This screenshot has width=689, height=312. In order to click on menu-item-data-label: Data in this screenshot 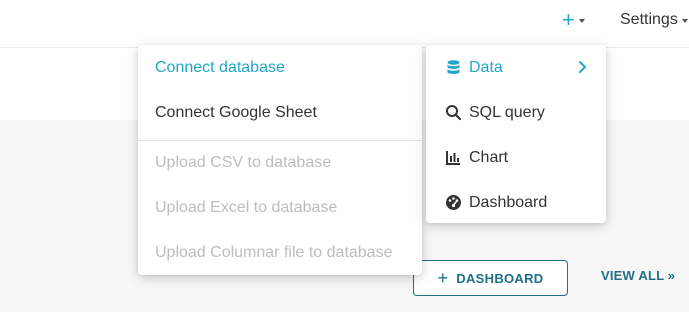, I will do `click(486, 67)`.